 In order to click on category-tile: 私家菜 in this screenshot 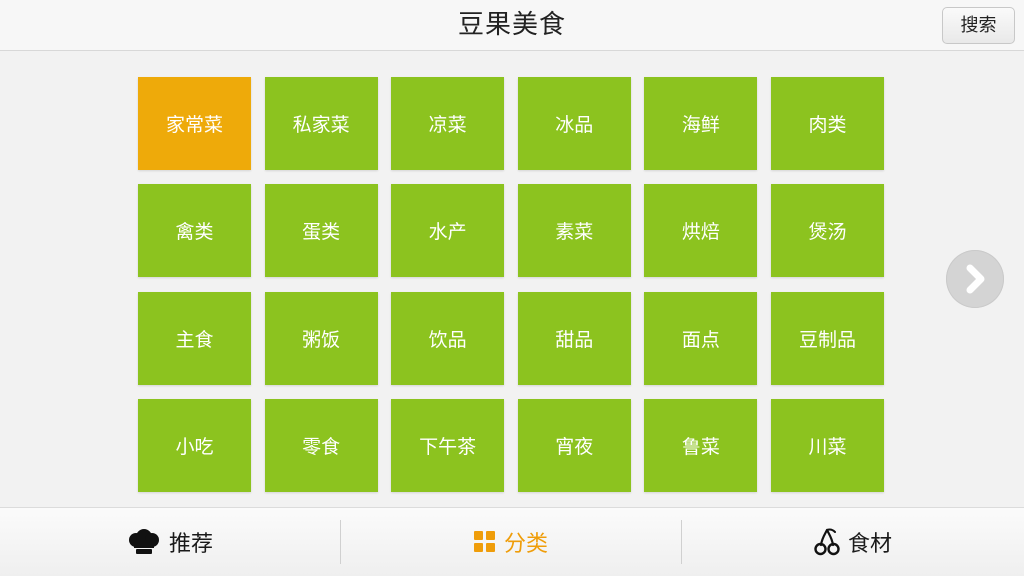, I will do `click(321, 123)`.